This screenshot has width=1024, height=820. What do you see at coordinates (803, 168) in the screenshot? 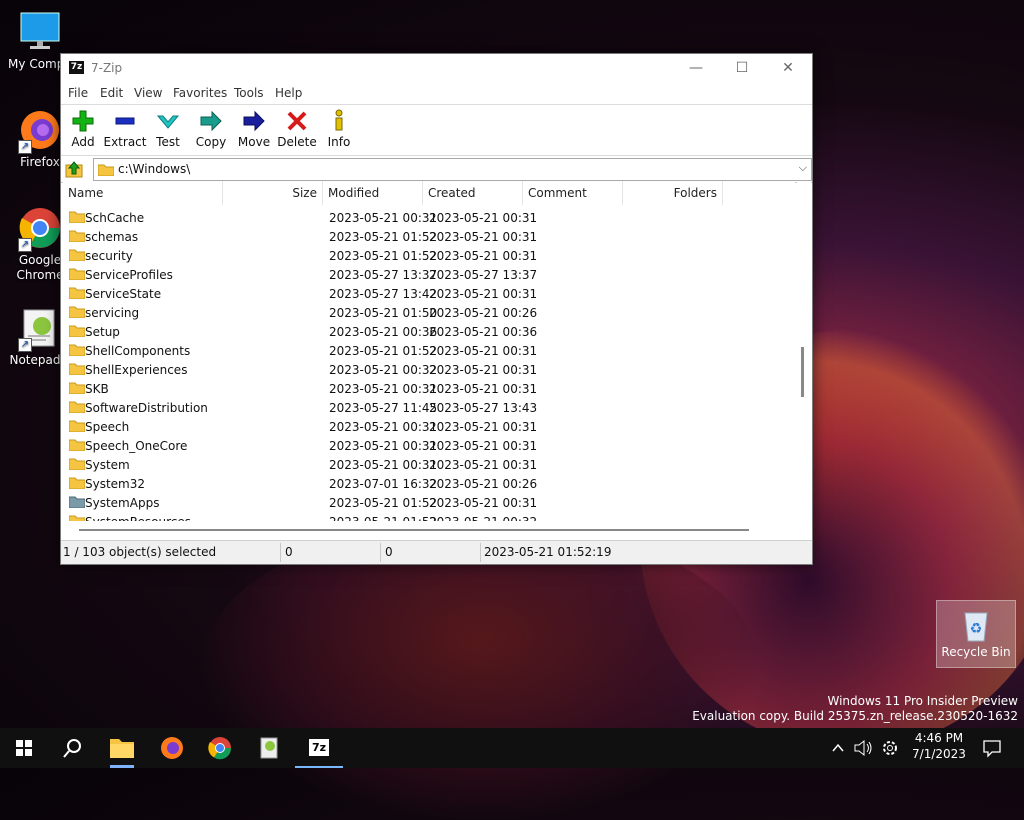
I see `chevron-down-icon: ⌵` at bounding box center [803, 168].